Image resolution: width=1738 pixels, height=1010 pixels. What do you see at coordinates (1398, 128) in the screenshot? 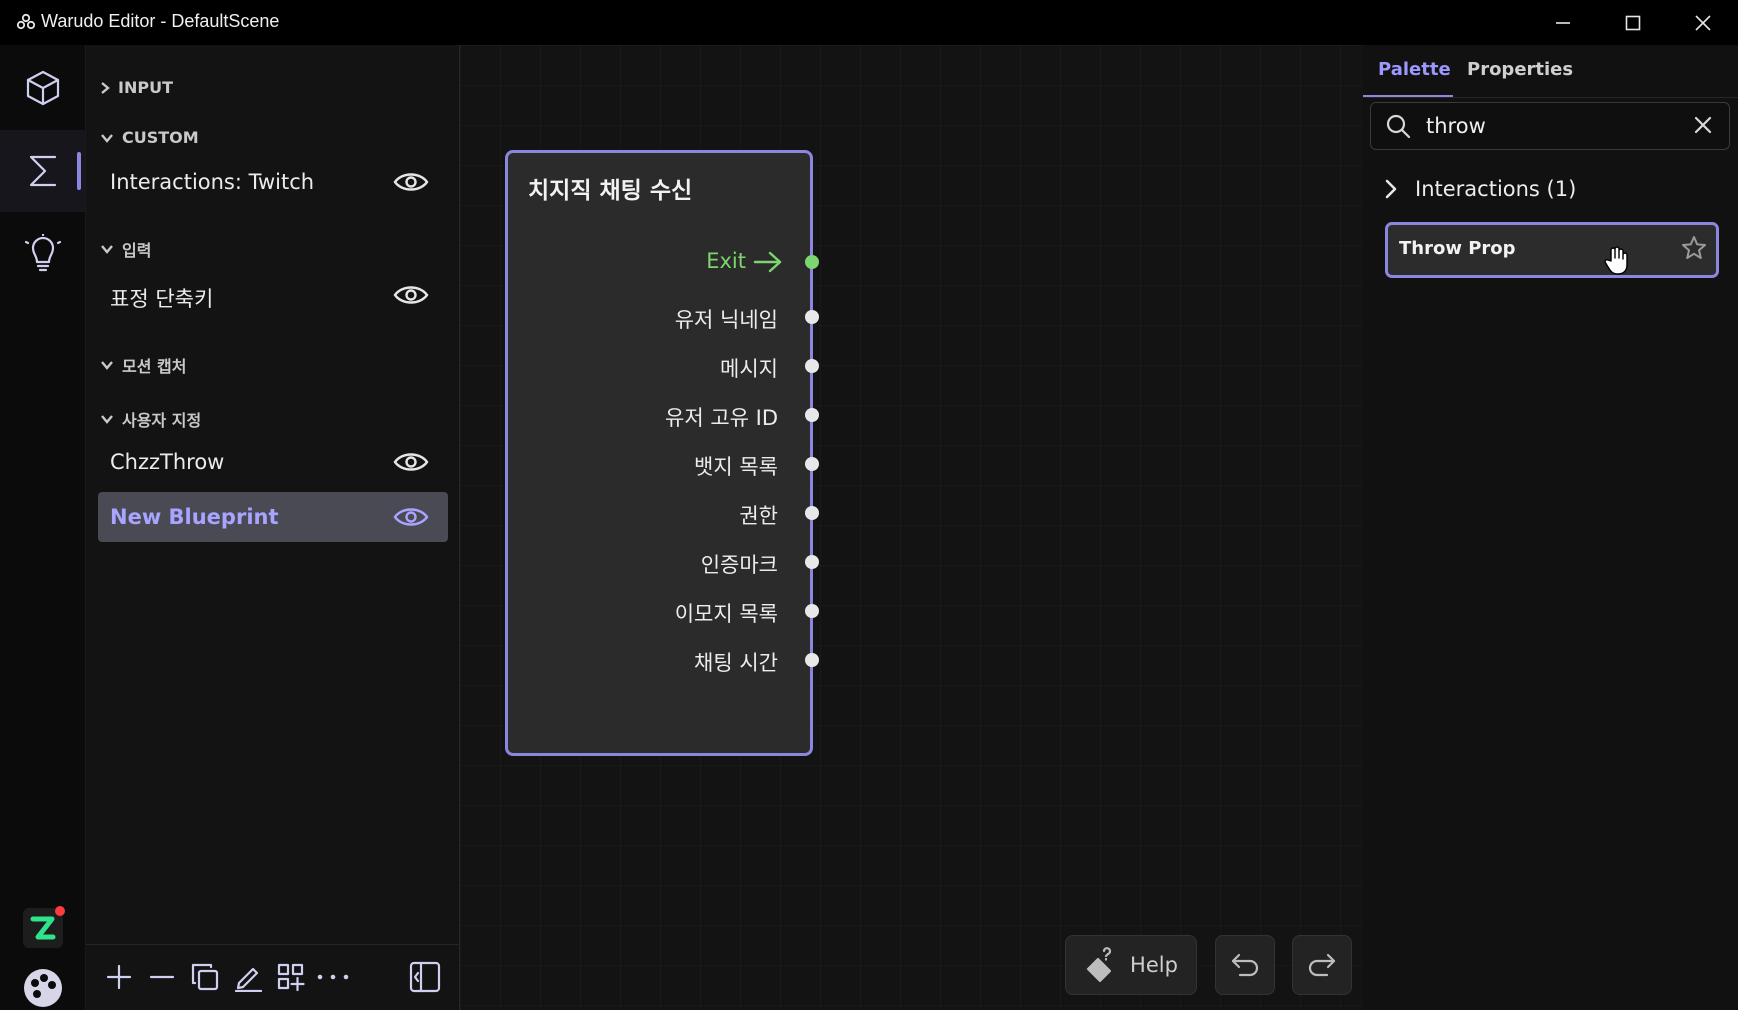
I see `search-icon` at bounding box center [1398, 128].